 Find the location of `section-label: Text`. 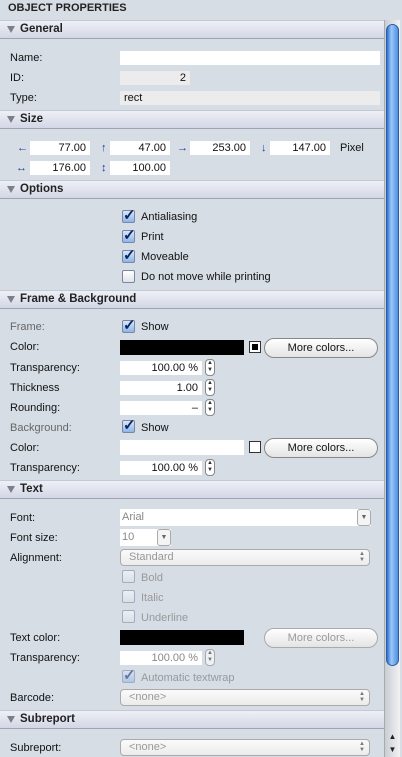

section-label: Text is located at coordinates (31, 489).